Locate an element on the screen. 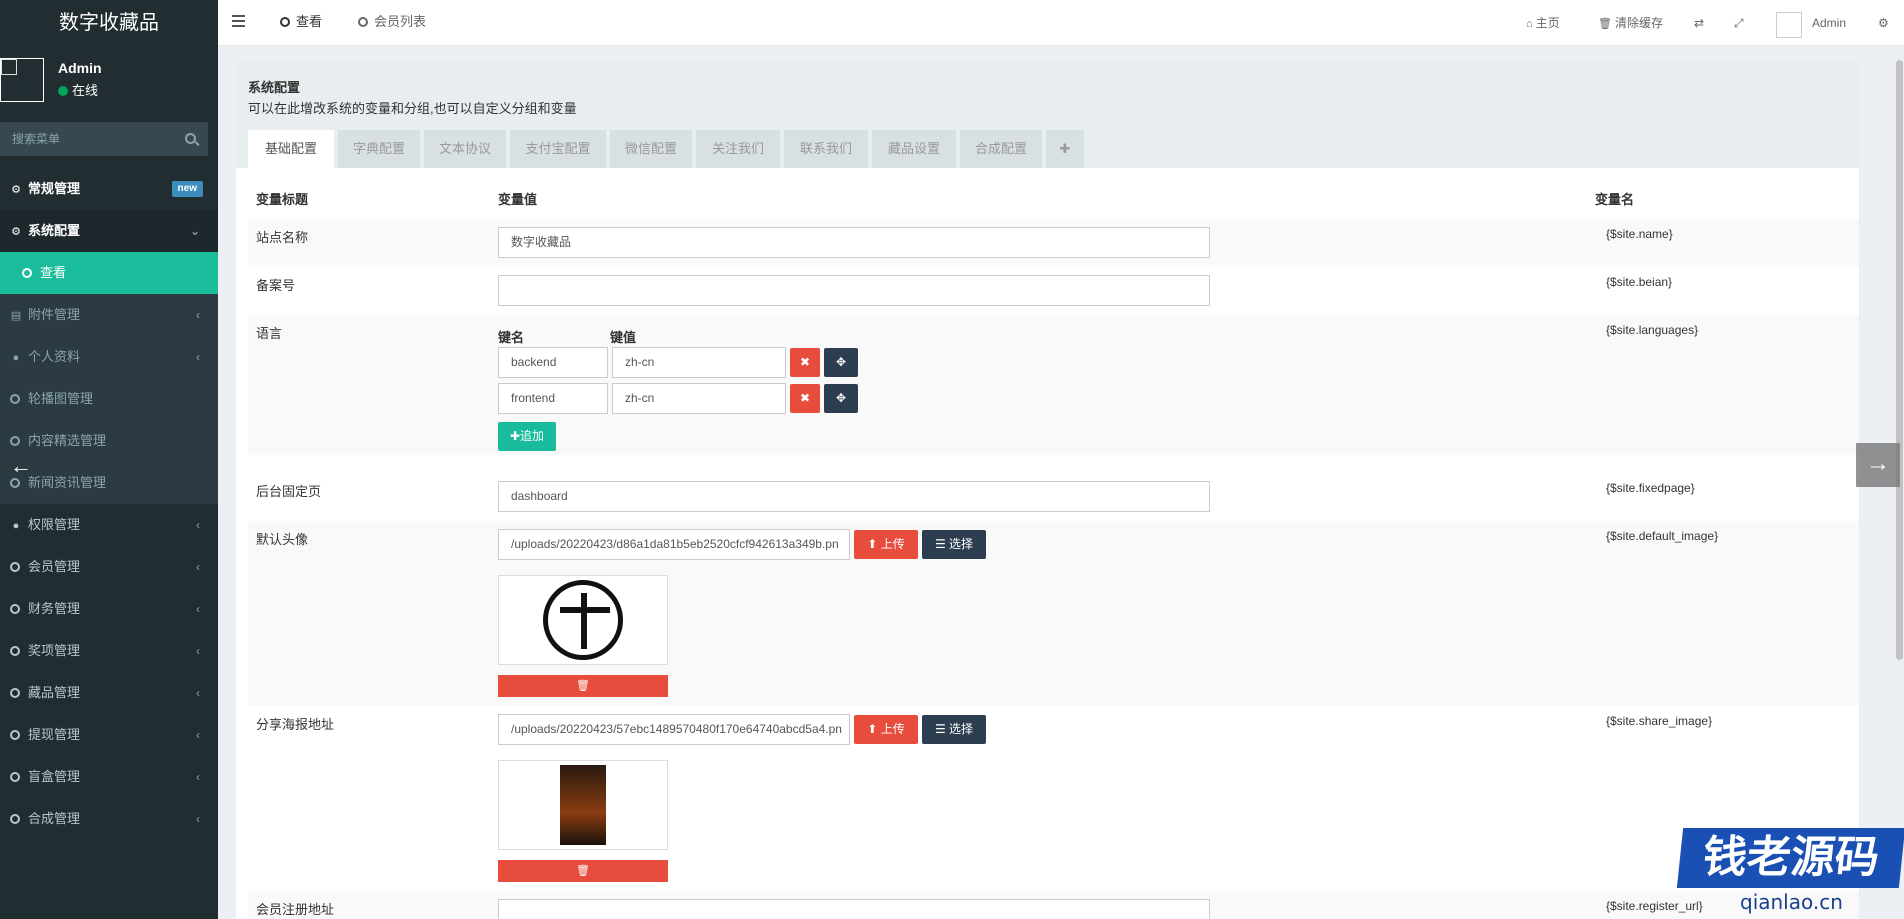 Image resolution: width=1904 pixels, height=919 pixels. file-icon: ▤ is located at coordinates (16, 316).